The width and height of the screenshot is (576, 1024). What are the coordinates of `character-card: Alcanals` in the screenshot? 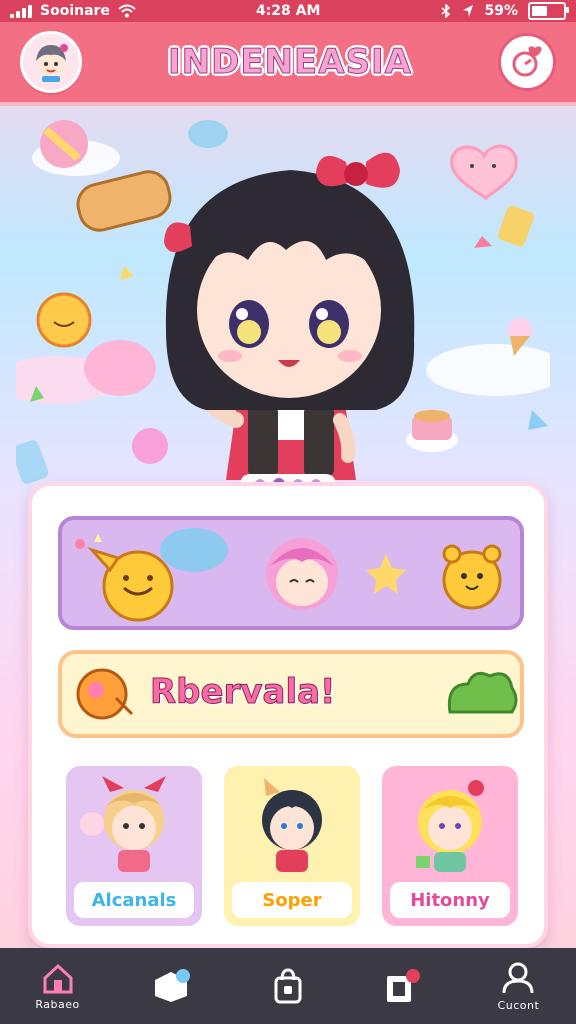 It's located at (134, 846).